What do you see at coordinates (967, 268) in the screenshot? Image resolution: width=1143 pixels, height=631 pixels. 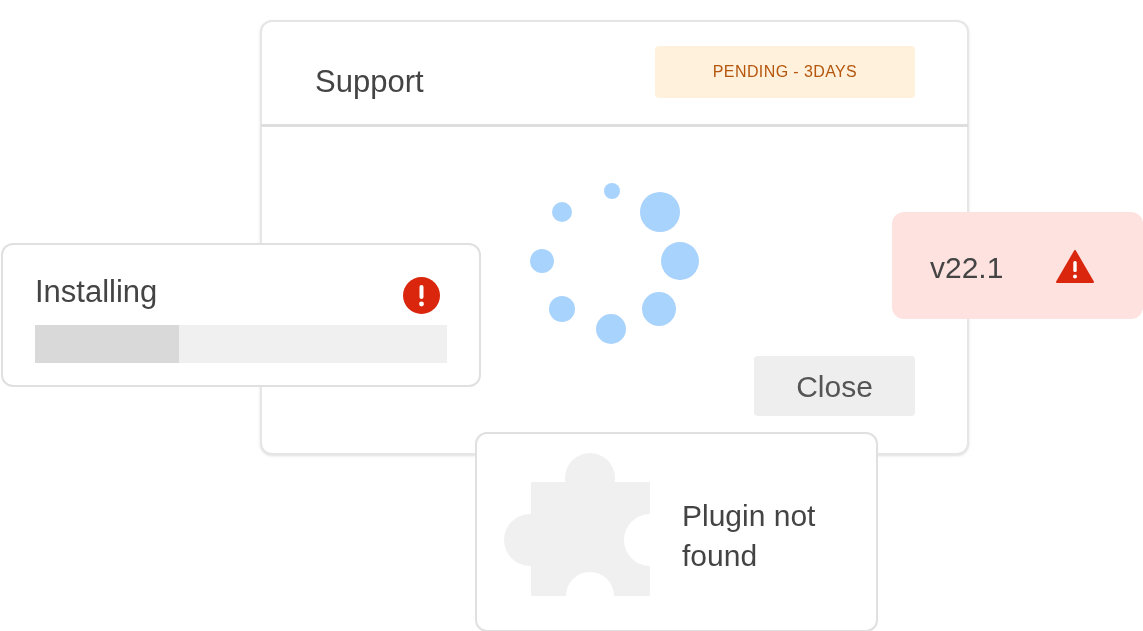 I see `version-label: v22.1` at bounding box center [967, 268].